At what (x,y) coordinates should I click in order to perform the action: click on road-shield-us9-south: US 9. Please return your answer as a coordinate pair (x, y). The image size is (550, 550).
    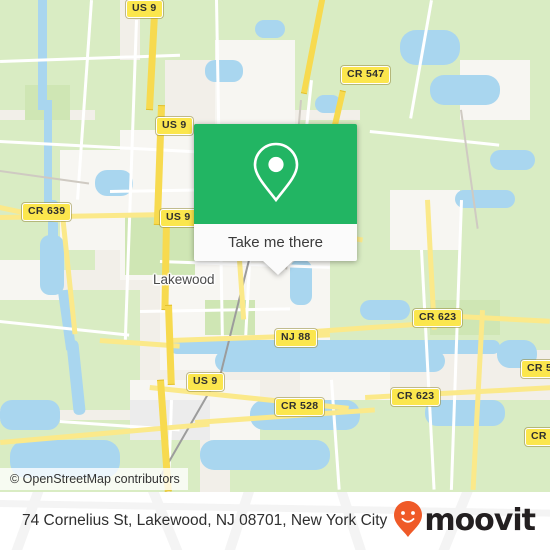
    Looking at the image, I should click on (205, 382).